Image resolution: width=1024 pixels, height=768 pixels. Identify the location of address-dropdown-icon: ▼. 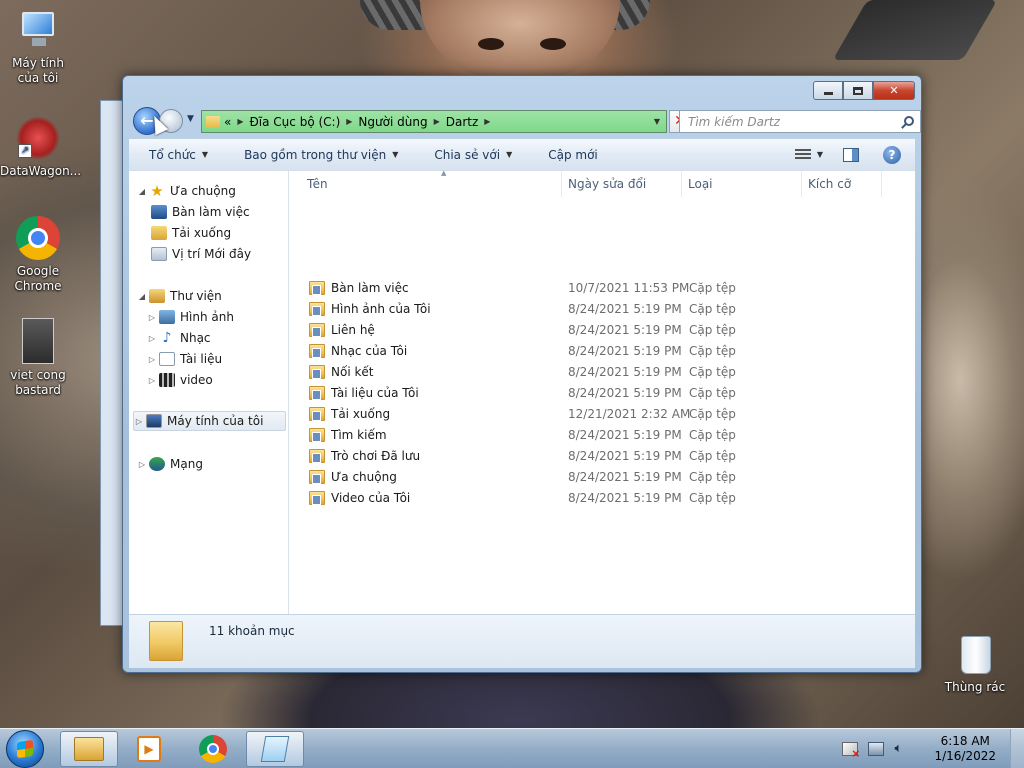
(657, 121).